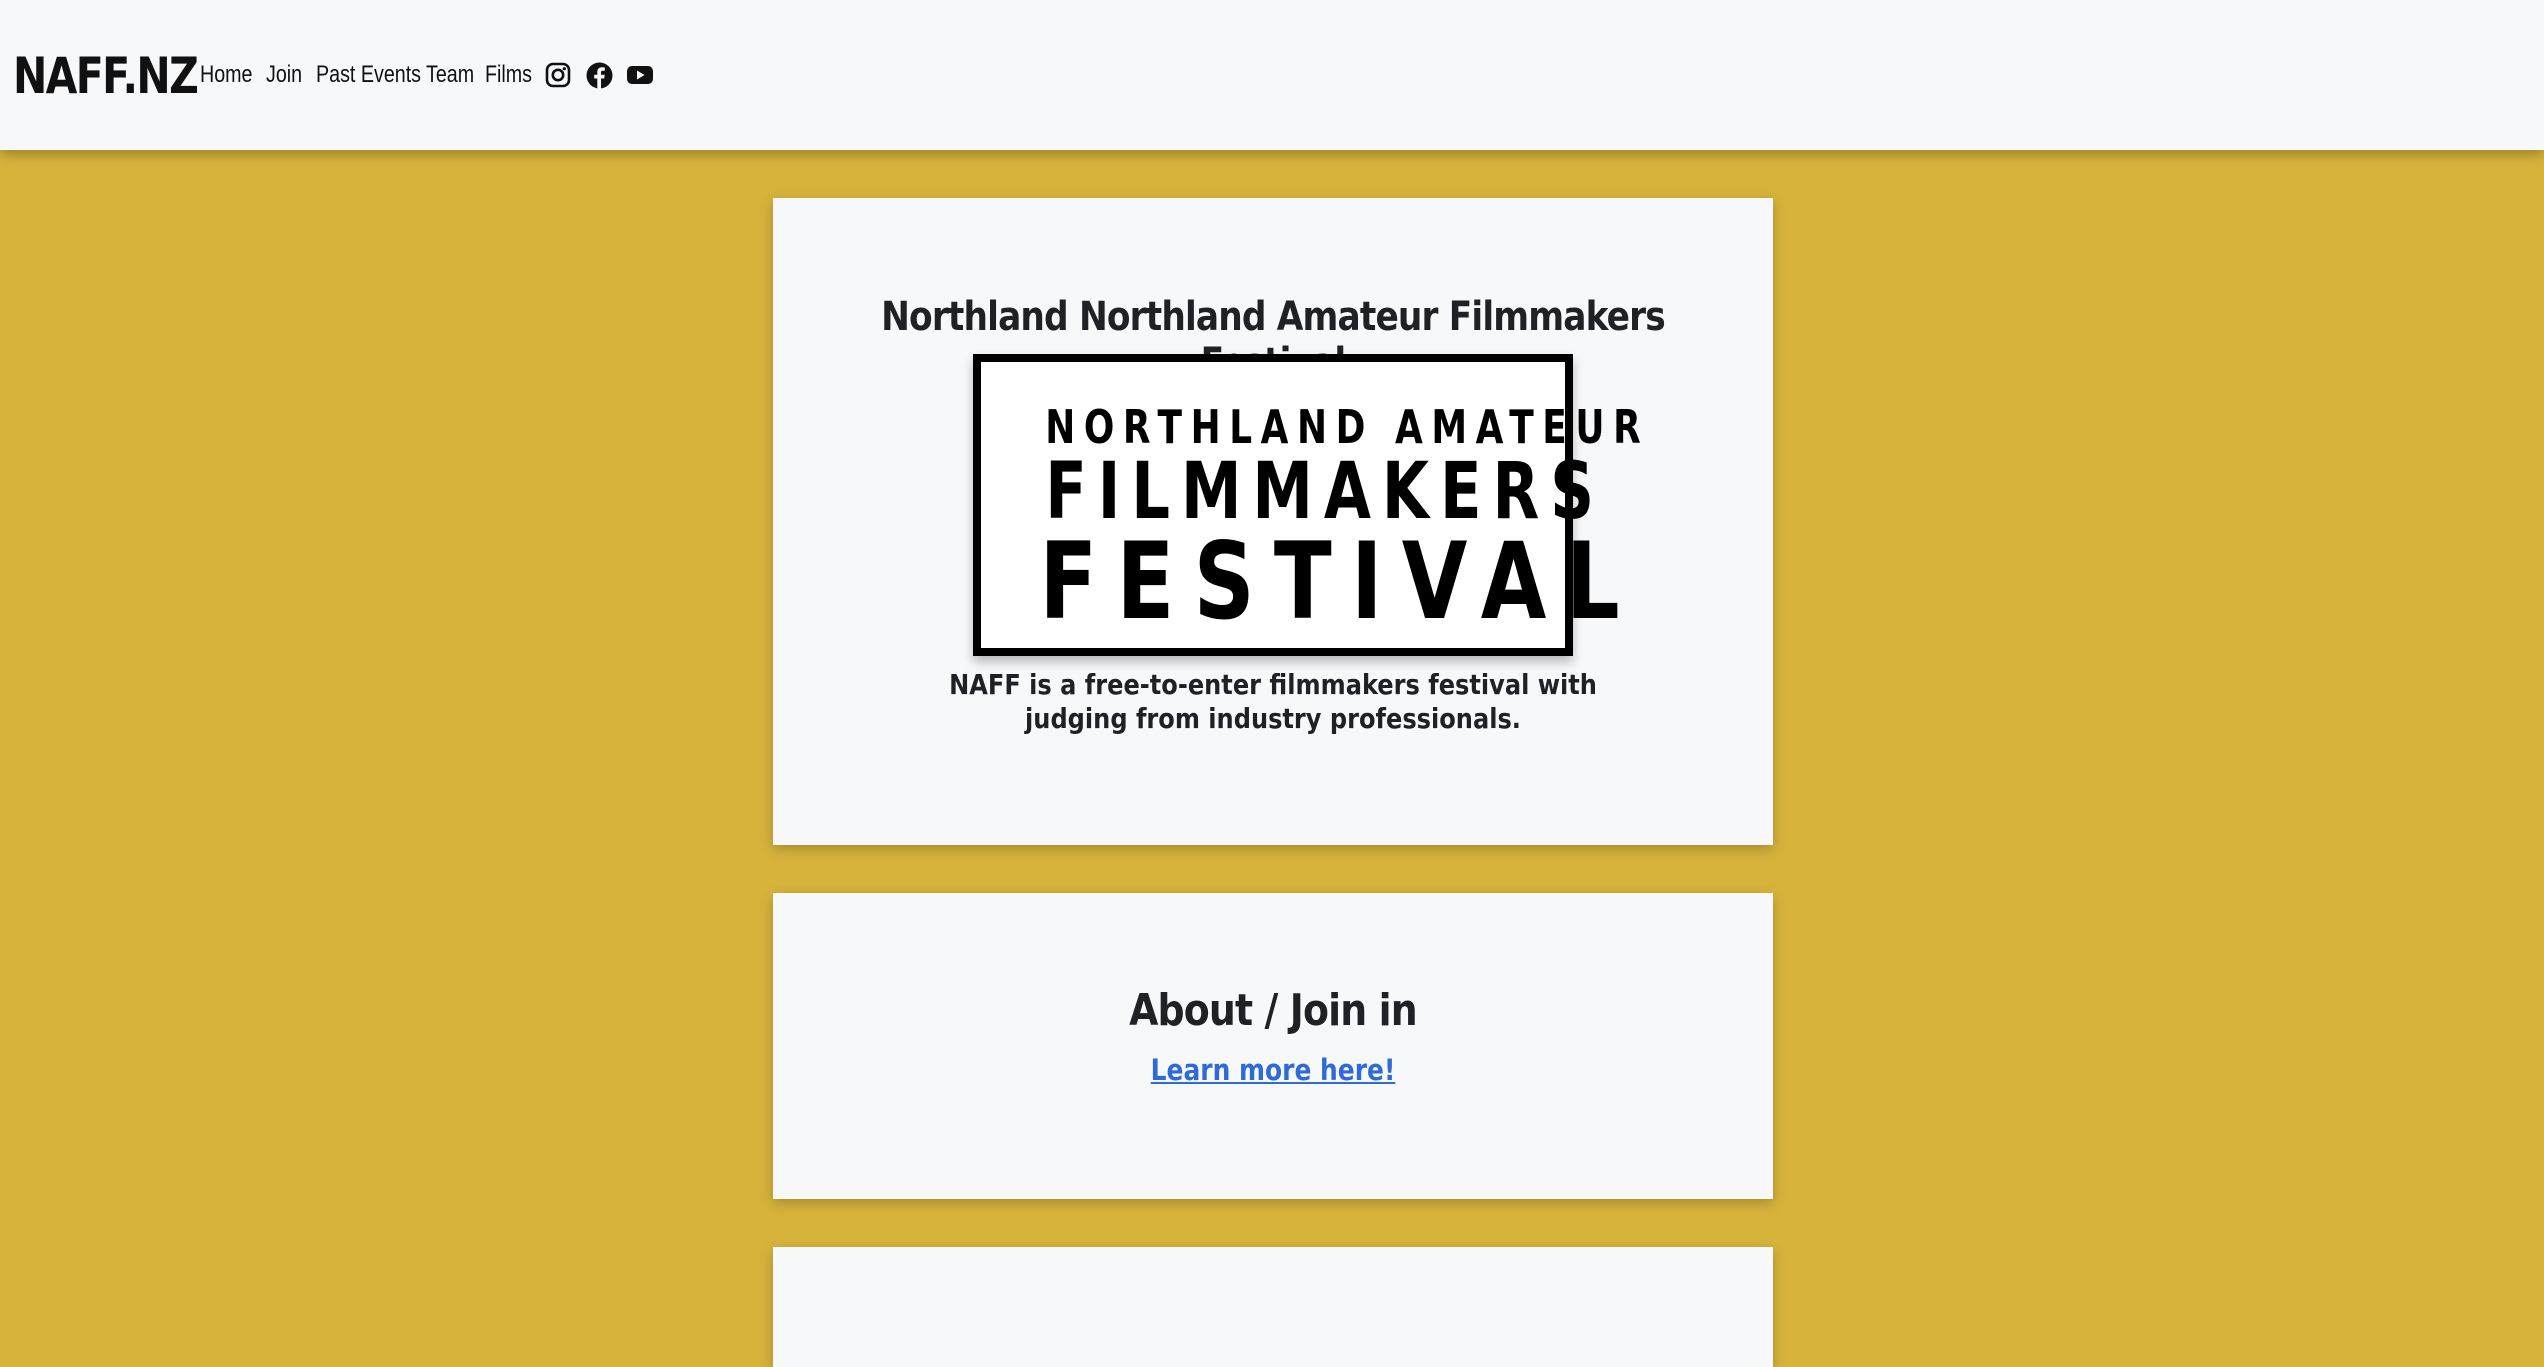  Describe the element at coordinates (226, 75) in the screenshot. I see `nav-link-home: Home` at that location.